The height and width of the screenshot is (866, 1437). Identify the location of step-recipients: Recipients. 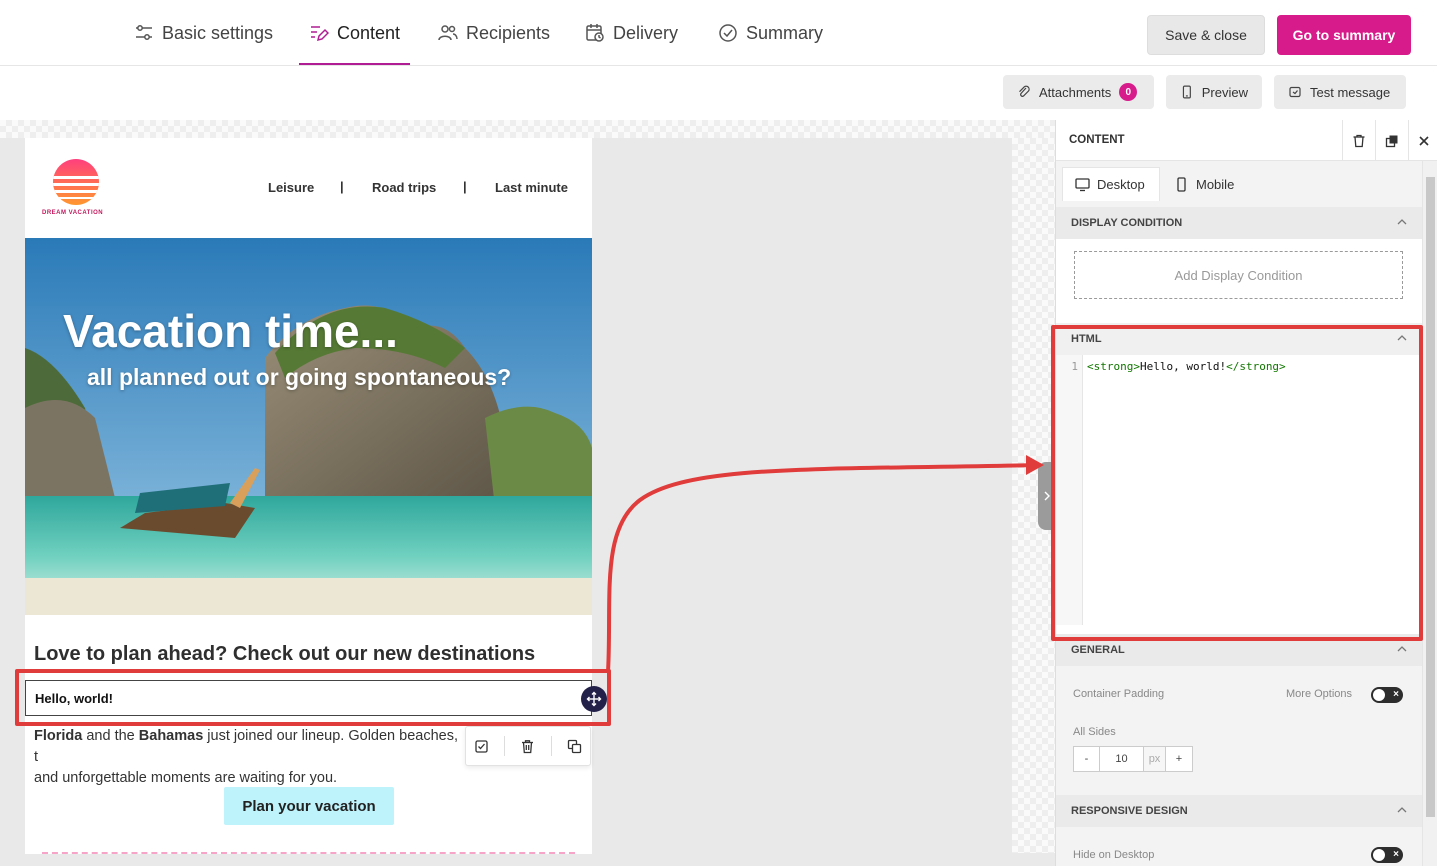
(494, 33).